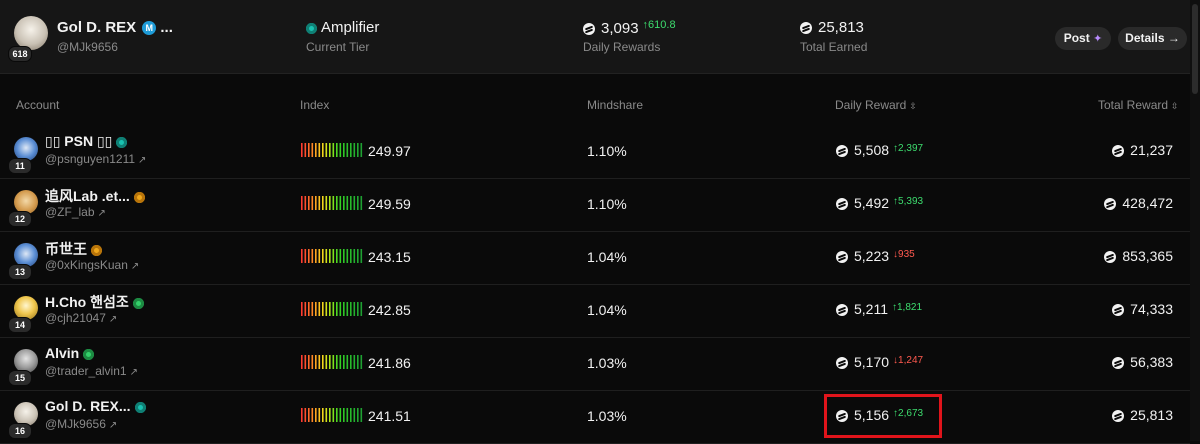 The width and height of the screenshot is (1200, 444). I want to click on verified-icon, so click(140, 407).